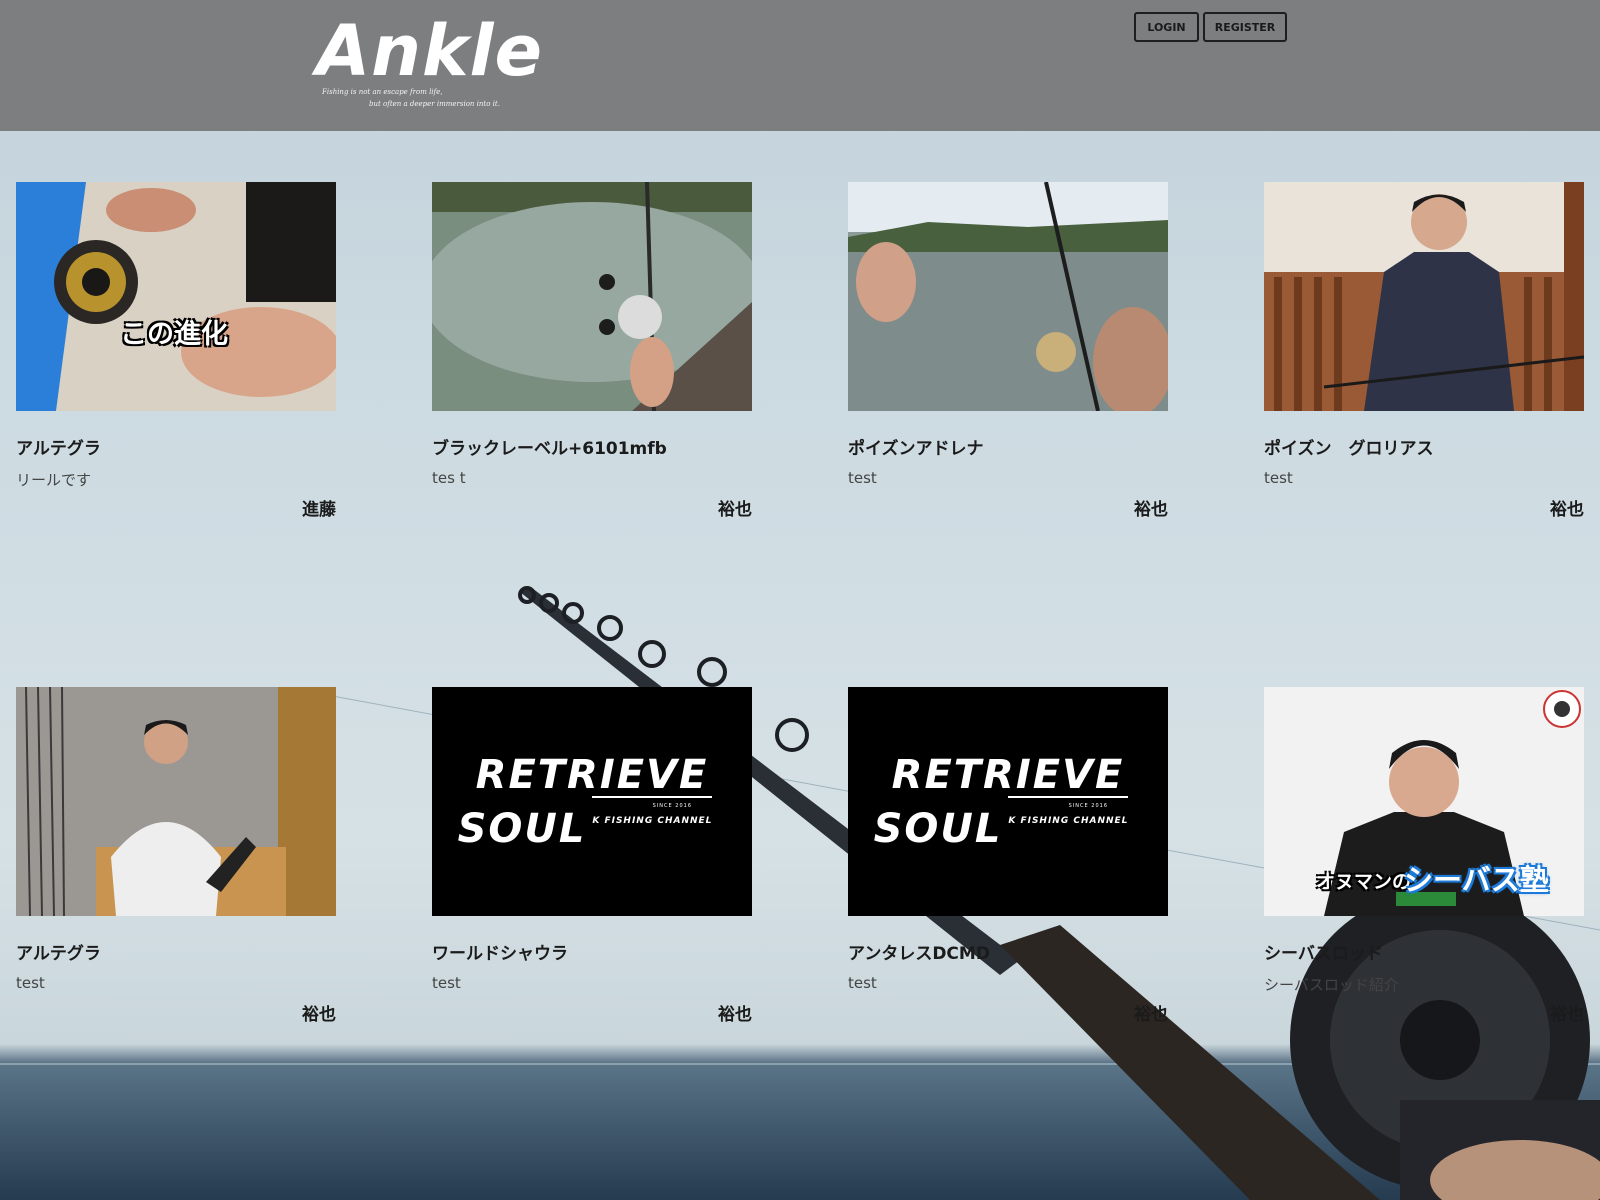 Image resolution: width=1600 pixels, height=1200 pixels. What do you see at coordinates (54, 480) in the screenshot?
I see `post-description: リールです` at bounding box center [54, 480].